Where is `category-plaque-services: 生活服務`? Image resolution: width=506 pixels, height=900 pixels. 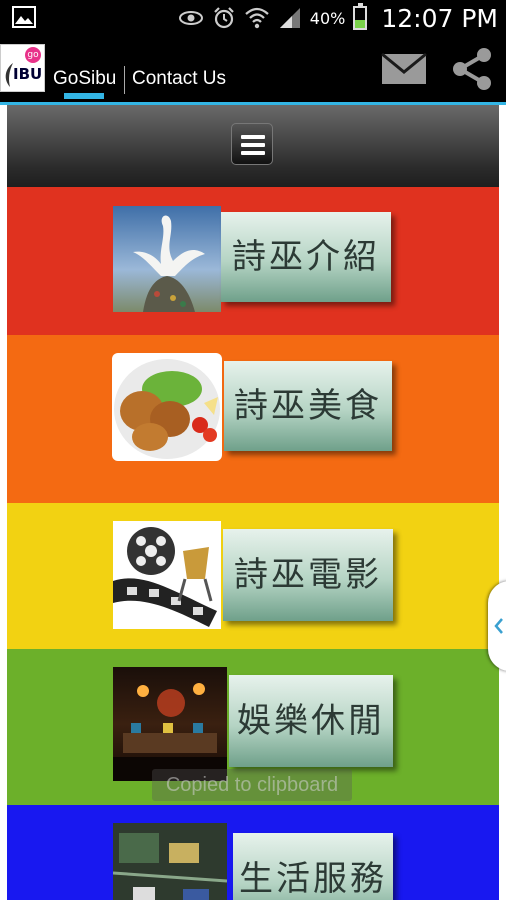 category-plaque-services: 生活服務 is located at coordinates (313, 866).